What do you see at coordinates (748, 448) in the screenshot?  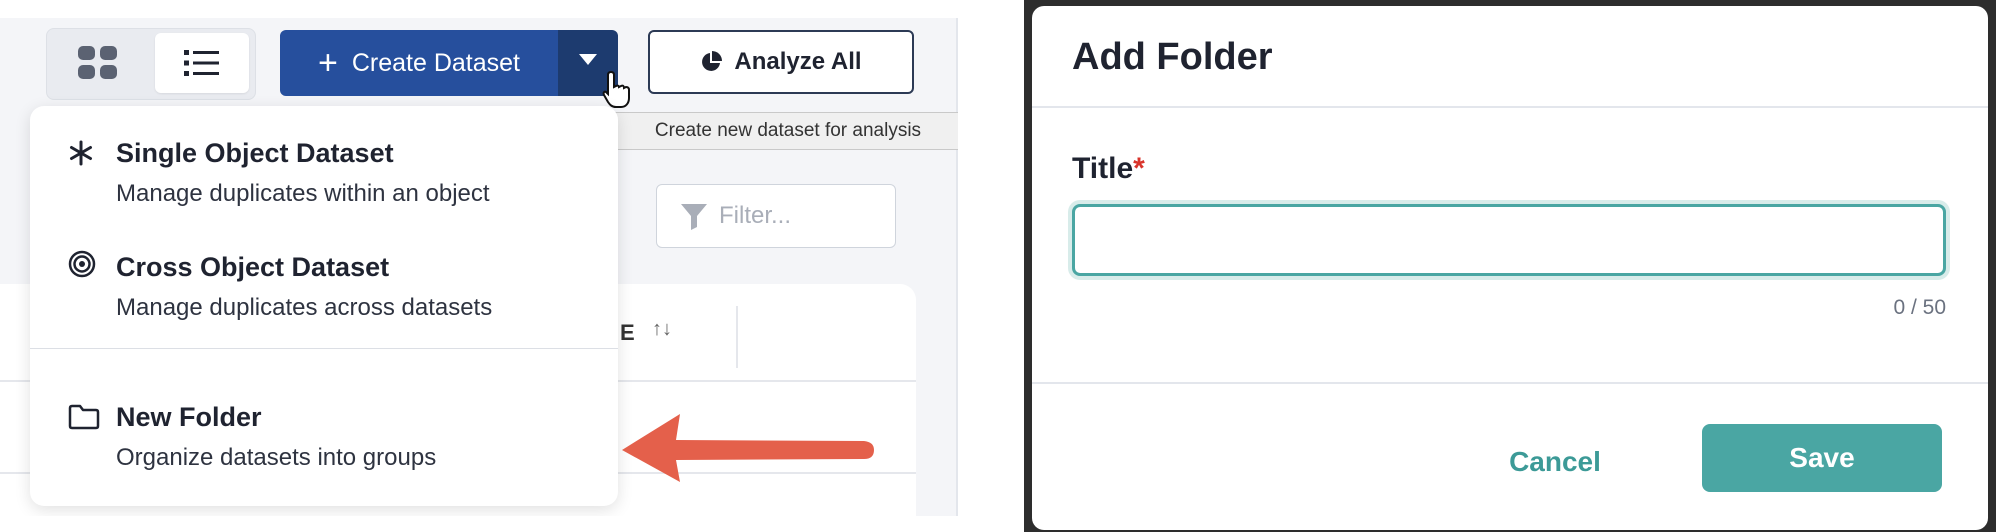 I see `annotation-arrow-icon` at bounding box center [748, 448].